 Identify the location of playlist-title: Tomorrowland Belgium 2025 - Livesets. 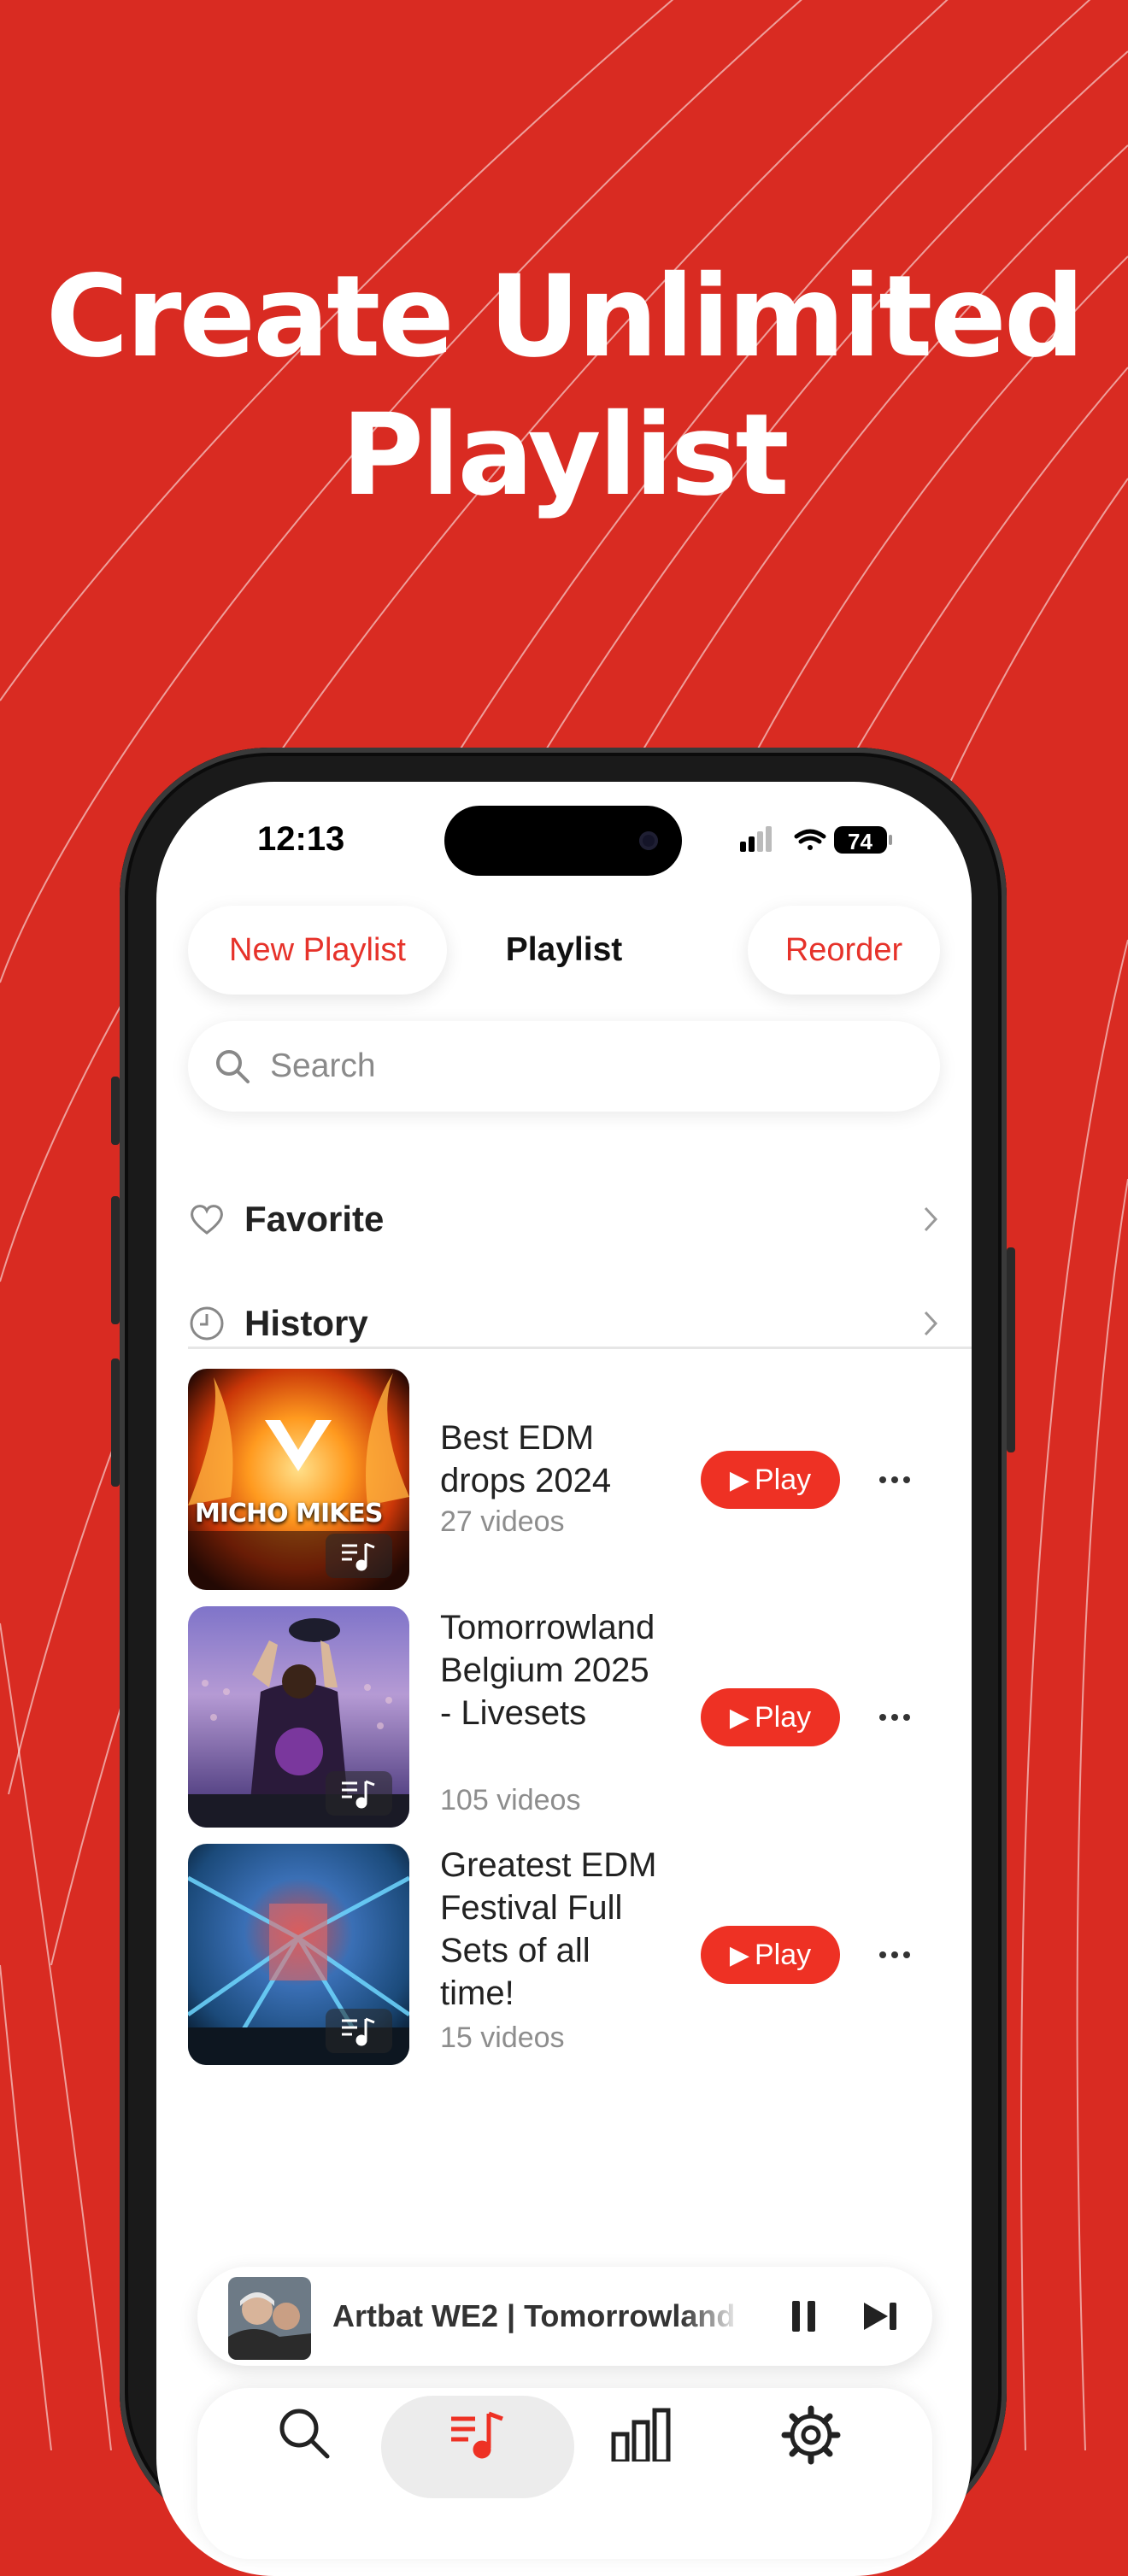
(547, 1670).